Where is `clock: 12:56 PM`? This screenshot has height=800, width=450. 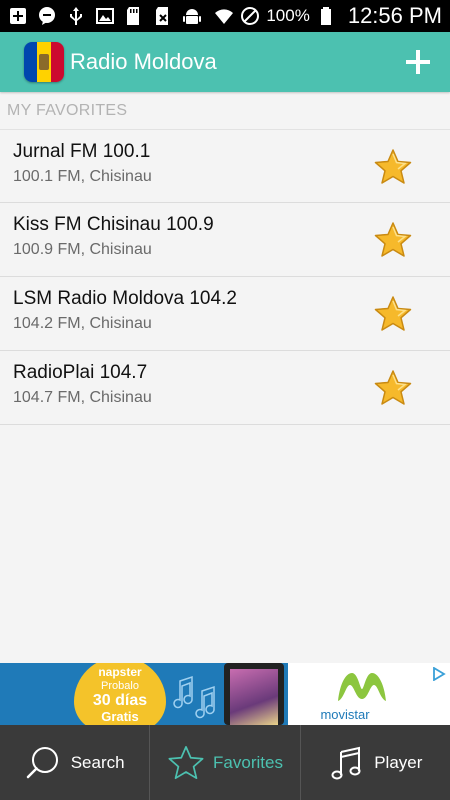 clock: 12:56 PM is located at coordinates (394, 15).